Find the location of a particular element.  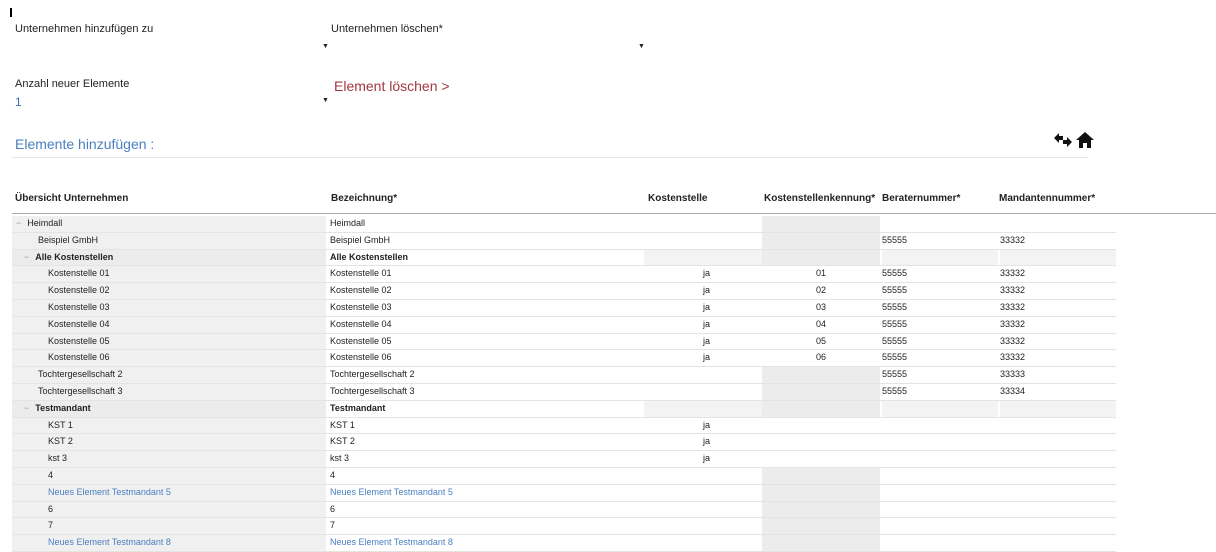

row-bezeichnung: KST 2 is located at coordinates (487, 442).